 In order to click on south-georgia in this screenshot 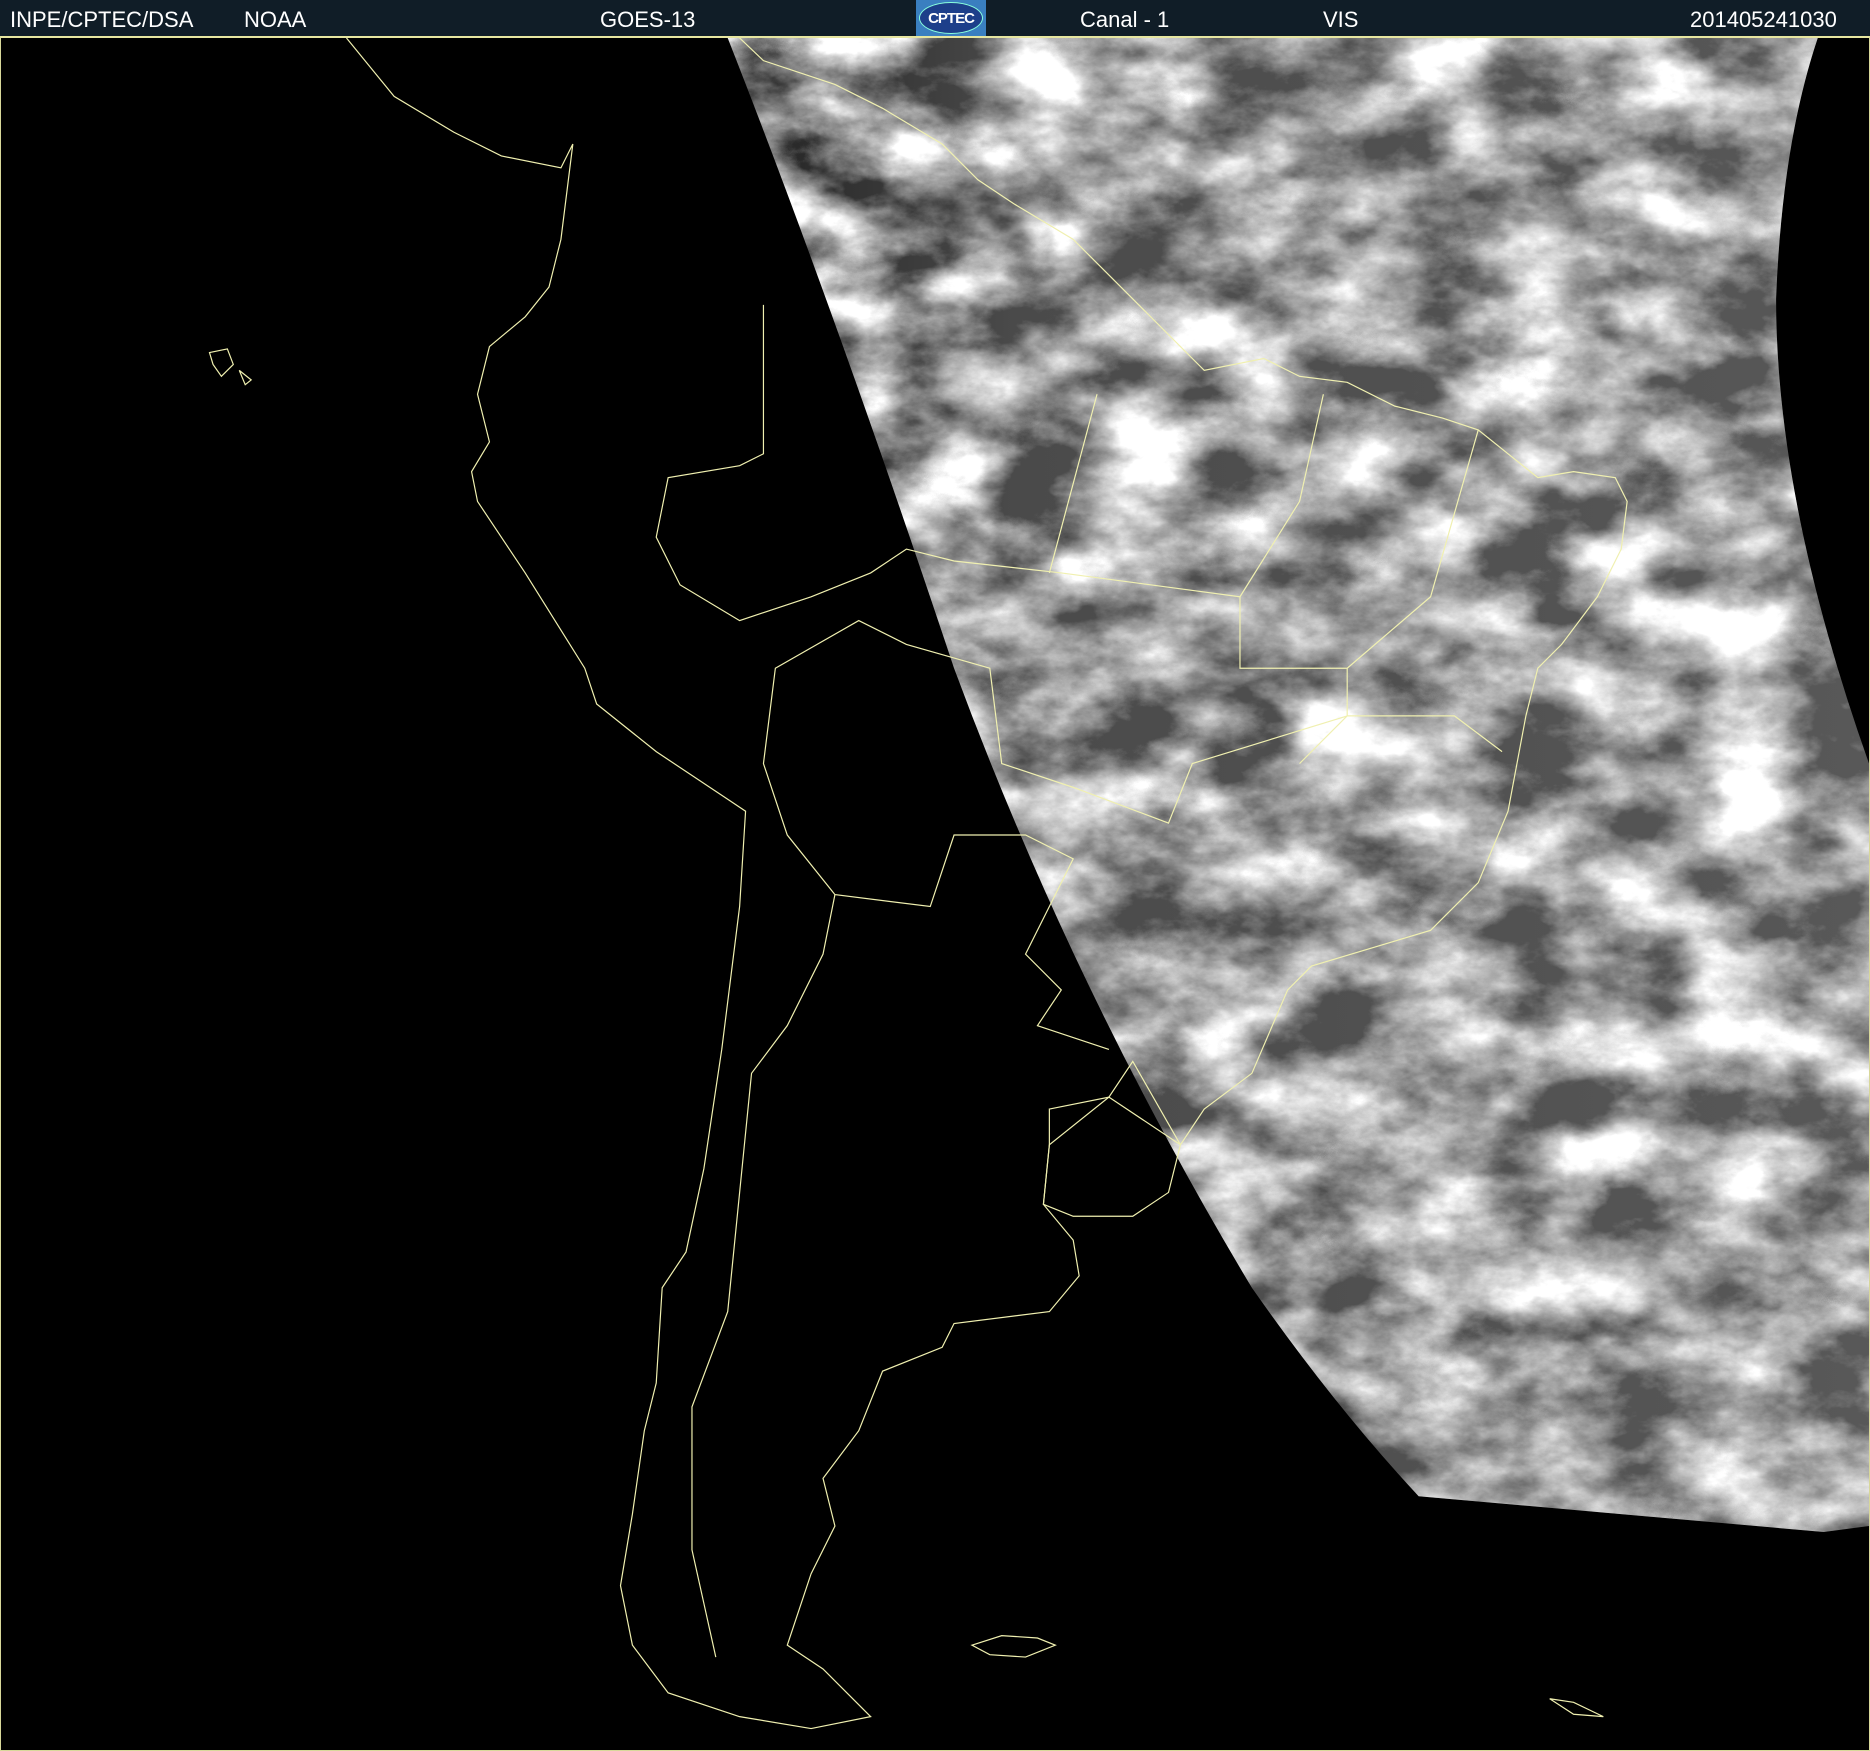, I will do `click(1576, 1708)`.